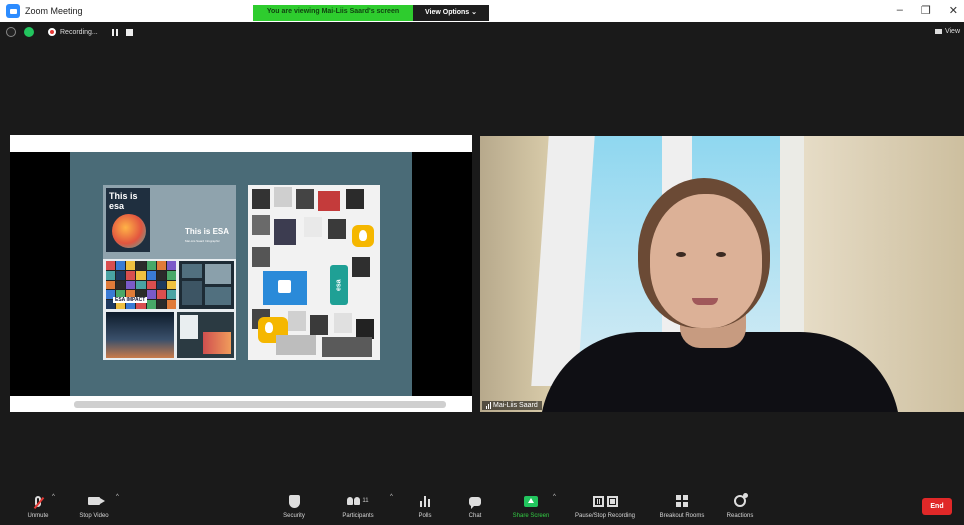 The height and width of the screenshot is (525, 964). I want to click on security-shield-icon, so click(294, 501).